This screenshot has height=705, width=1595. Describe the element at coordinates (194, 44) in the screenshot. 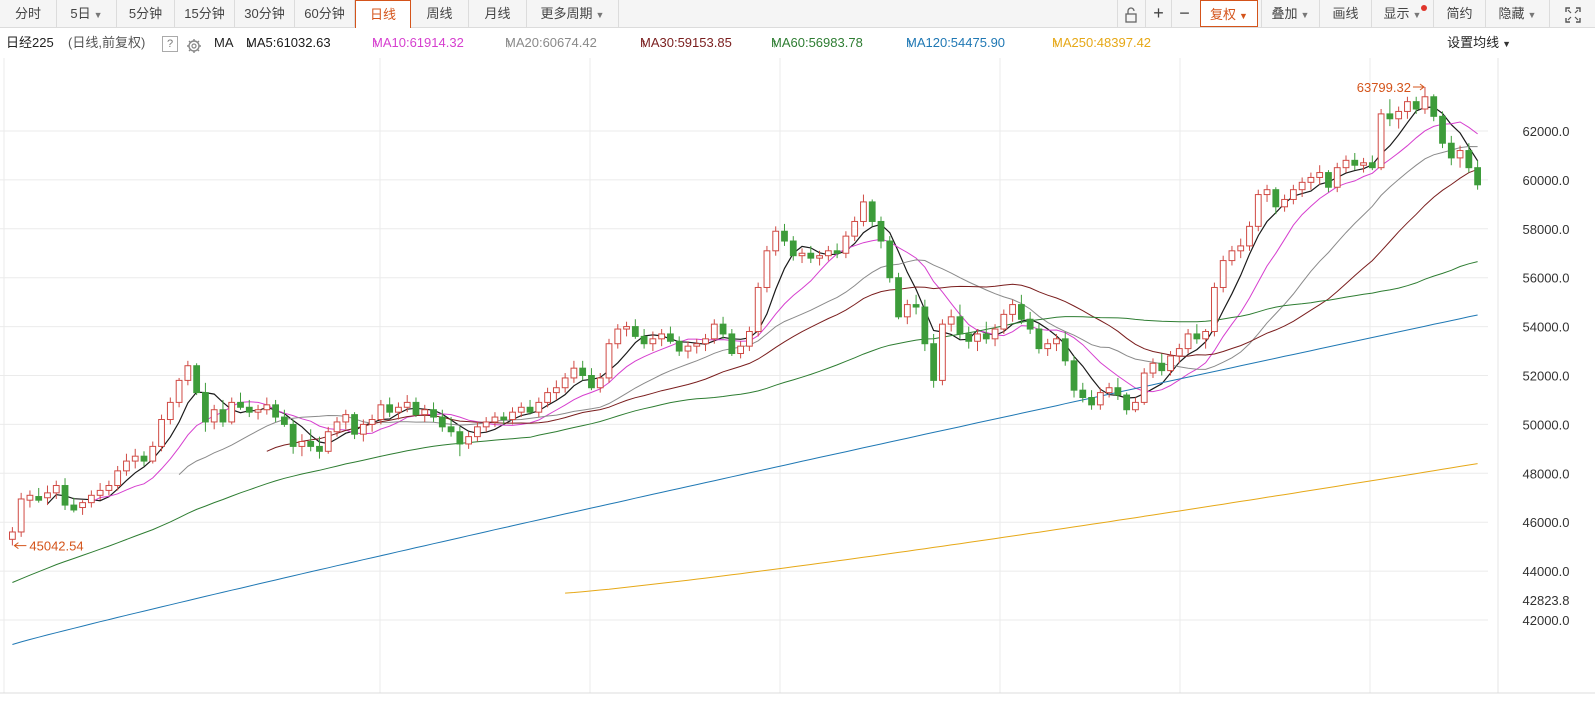

I see `gear-icon` at that location.